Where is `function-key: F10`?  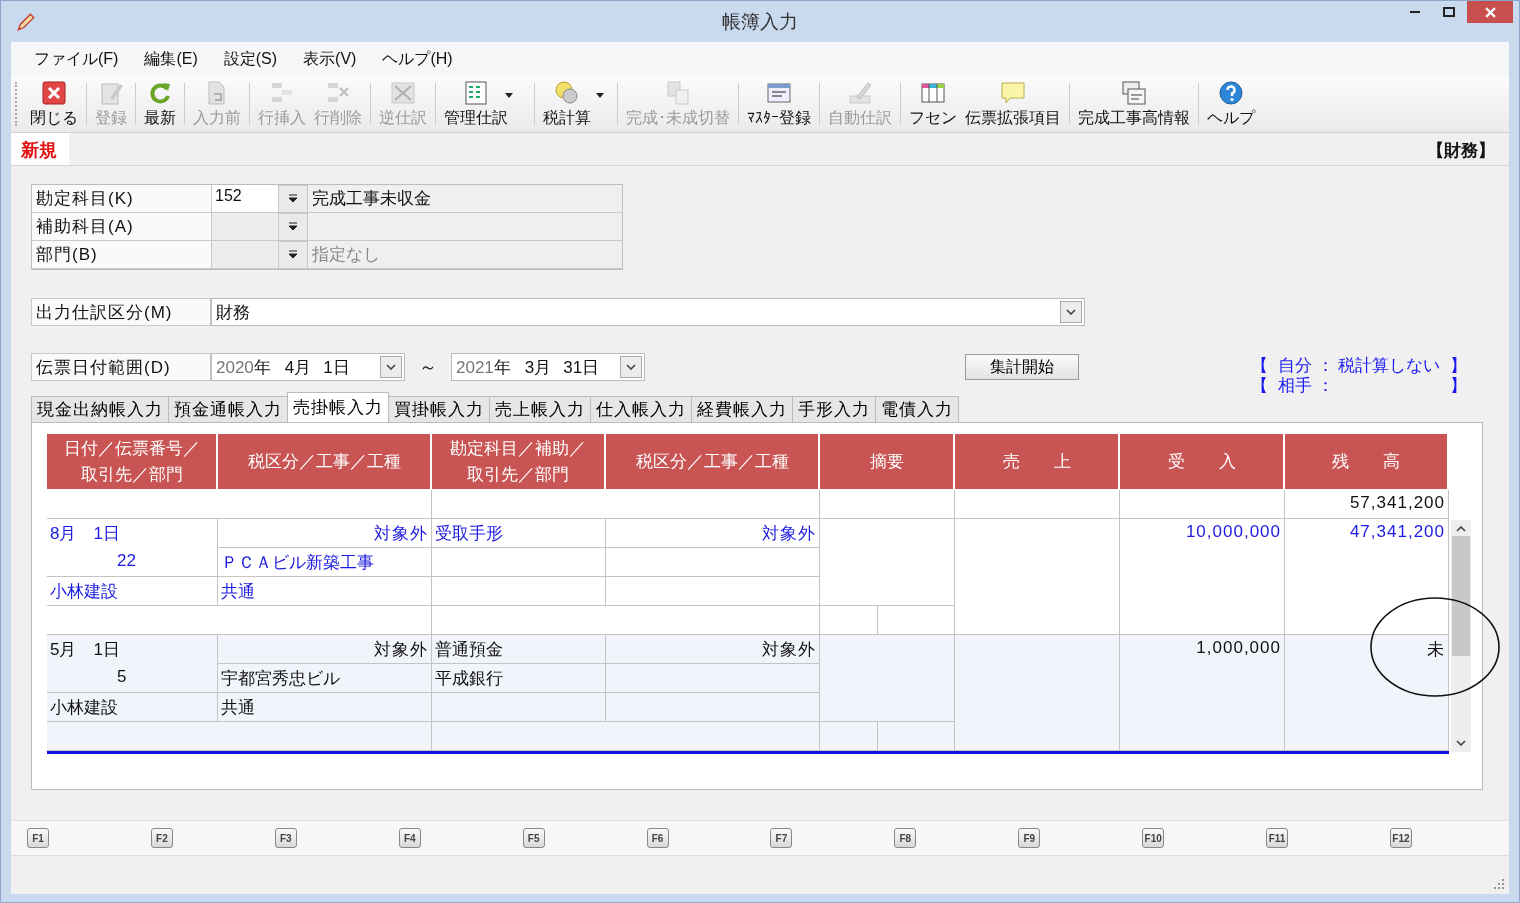 function-key: F10 is located at coordinates (1153, 838).